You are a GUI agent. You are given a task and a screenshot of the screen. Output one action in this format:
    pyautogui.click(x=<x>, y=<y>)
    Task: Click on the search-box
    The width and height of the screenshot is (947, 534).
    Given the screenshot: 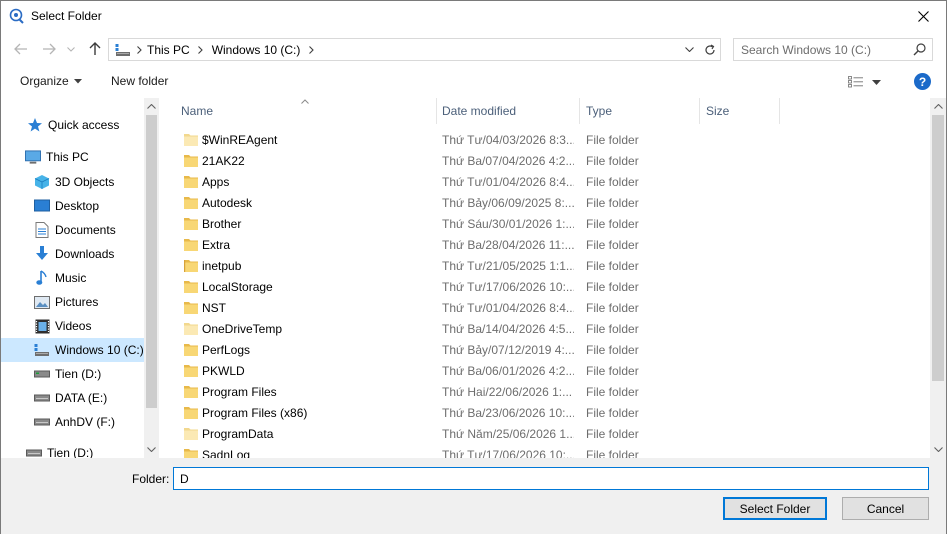 What is the action you would take?
    pyautogui.click(x=833, y=49)
    